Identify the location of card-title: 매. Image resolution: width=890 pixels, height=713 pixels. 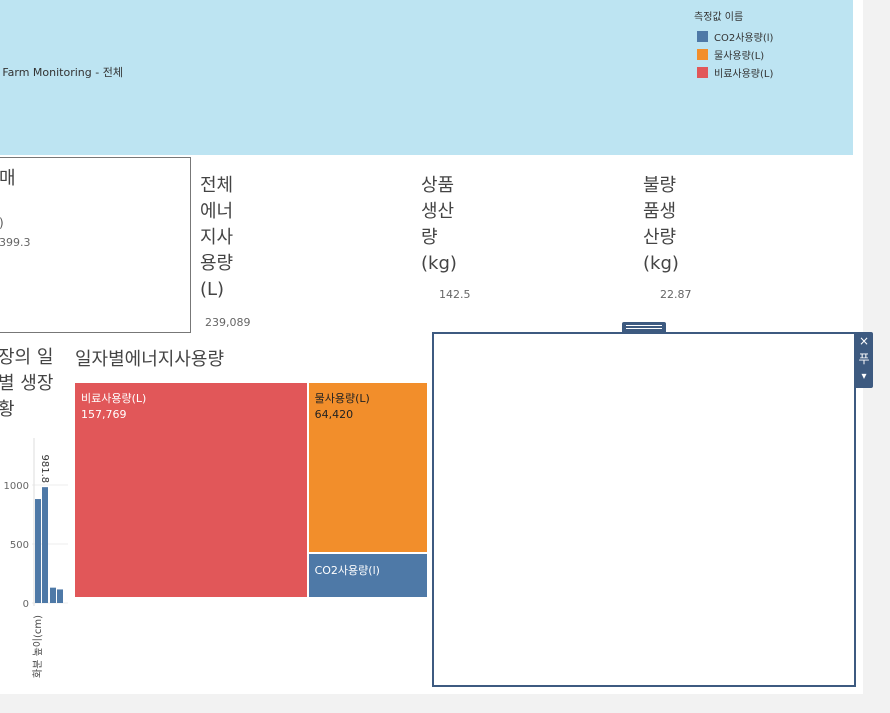
(8, 178).